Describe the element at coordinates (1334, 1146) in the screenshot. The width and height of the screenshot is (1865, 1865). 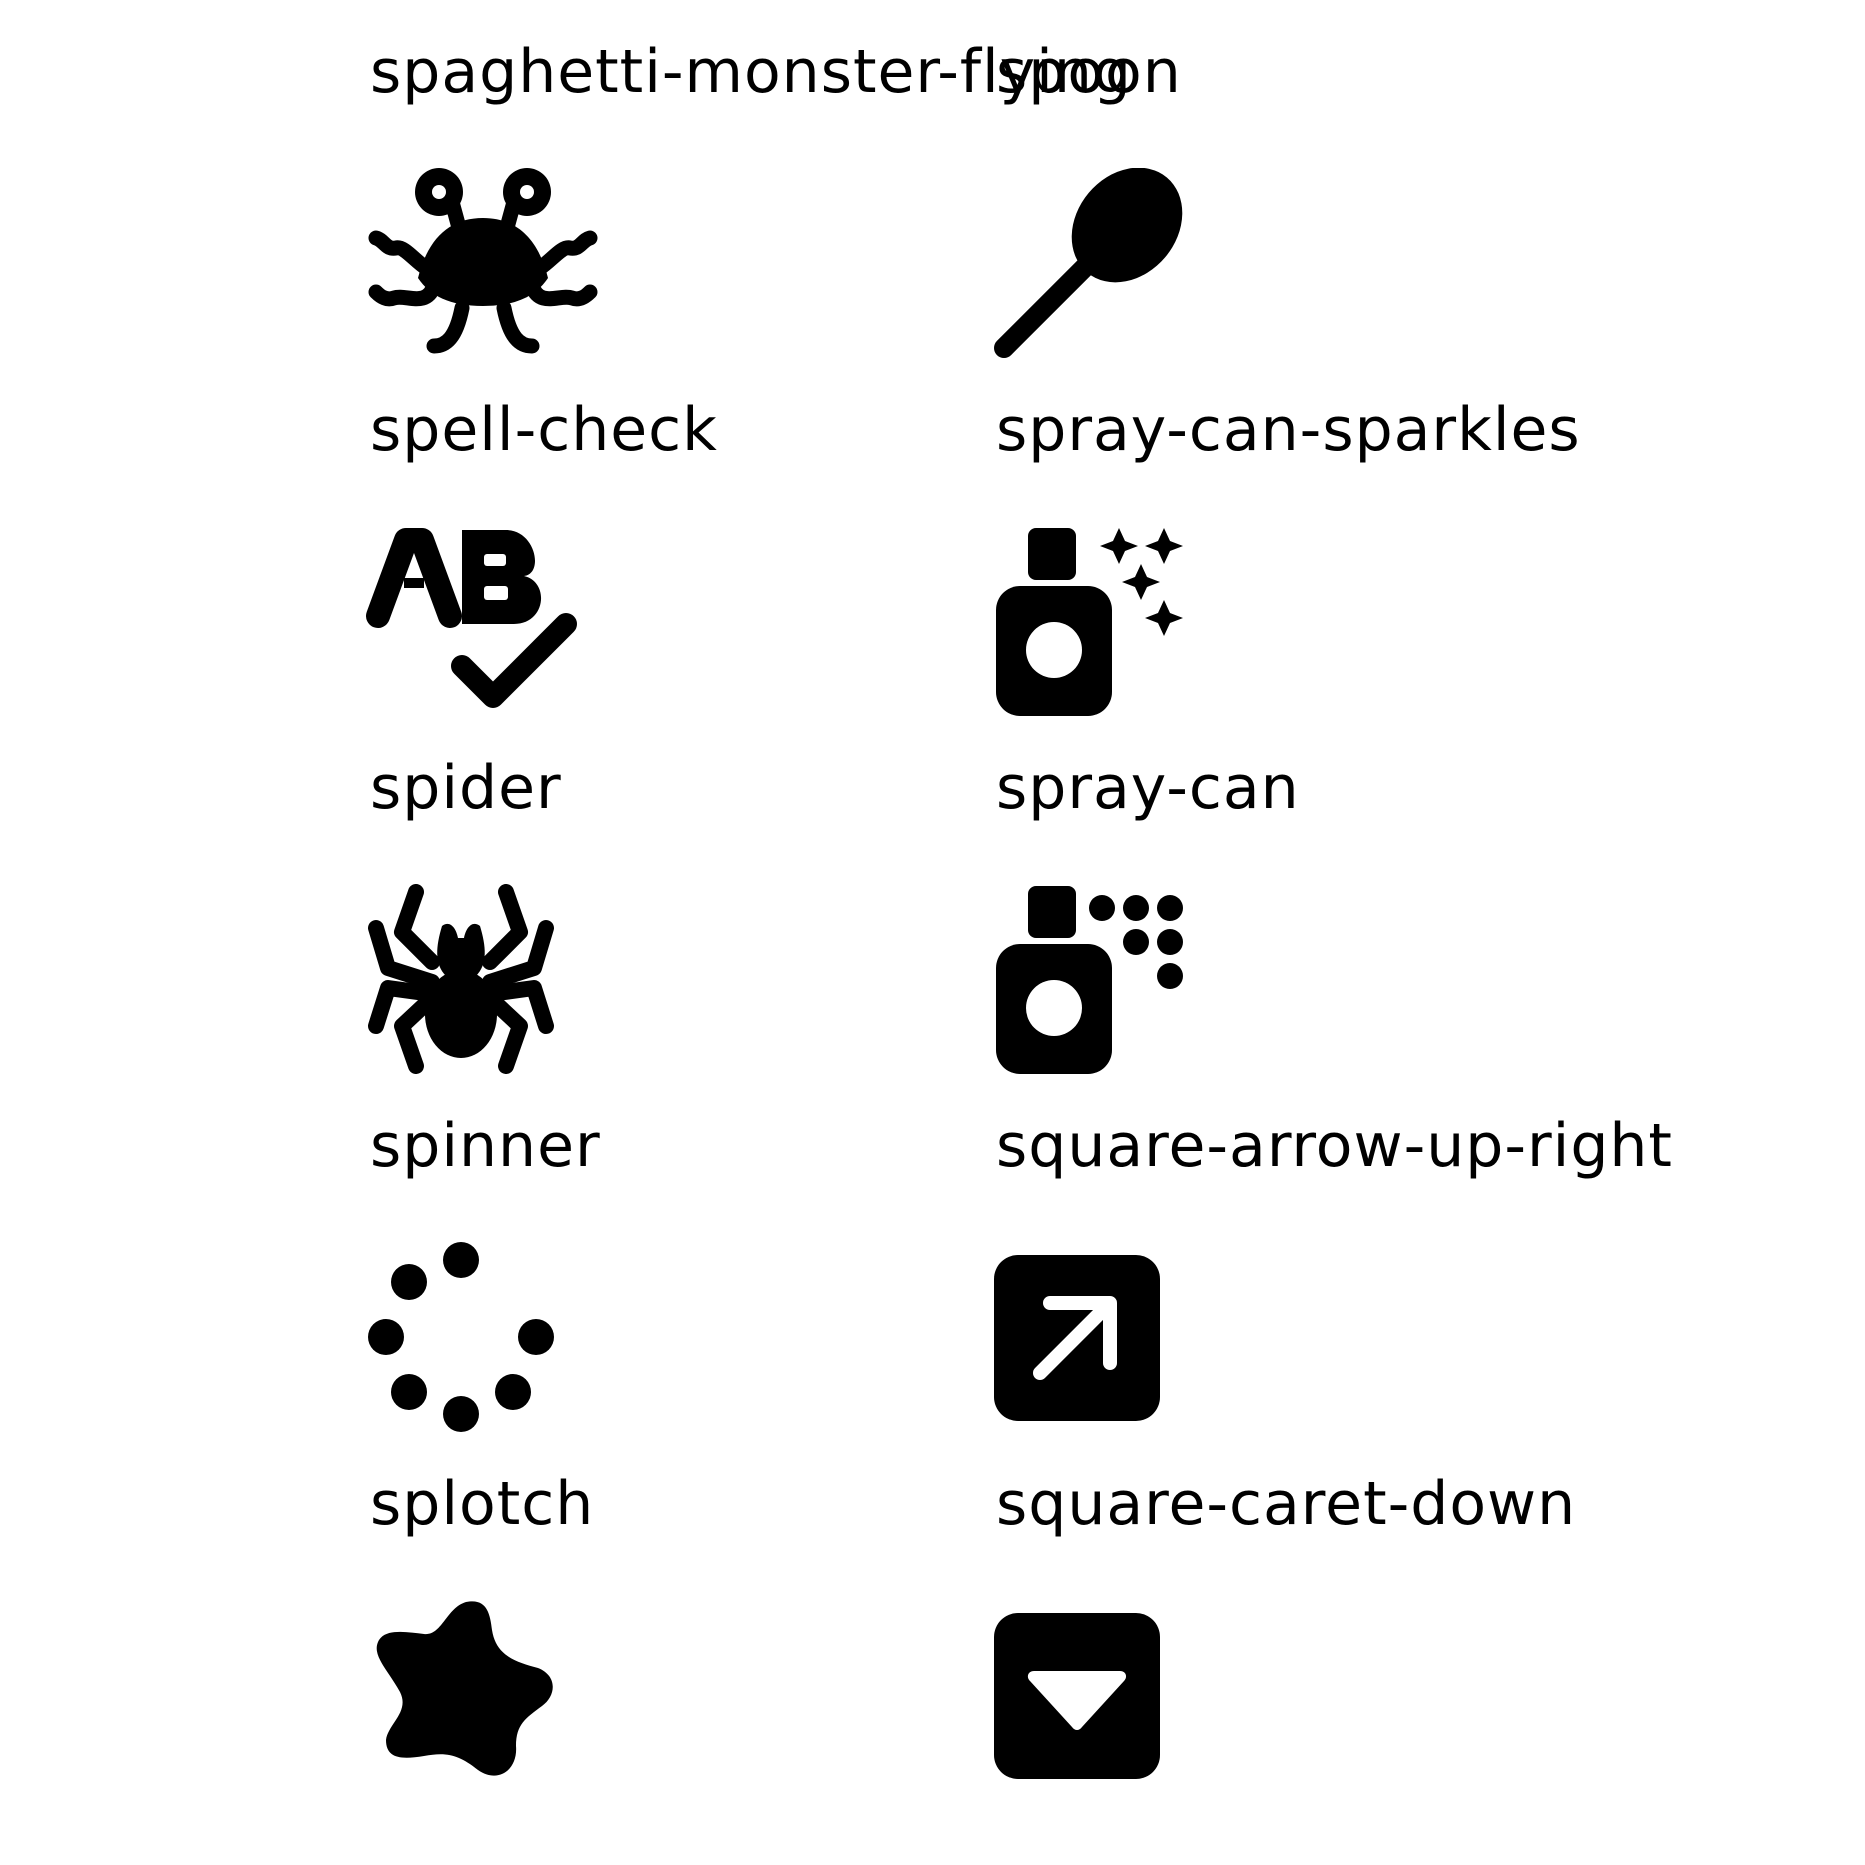
I see `icon-label-square-arrow-up-right: square-arrow-up-right` at that location.